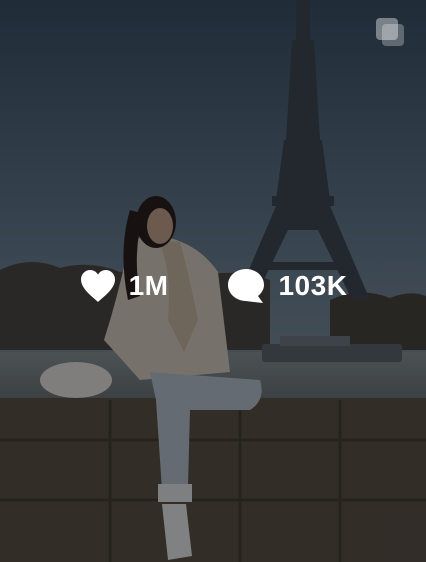 The image size is (426, 562). What do you see at coordinates (124, 286) in the screenshot?
I see `likes-stat: 1M` at bounding box center [124, 286].